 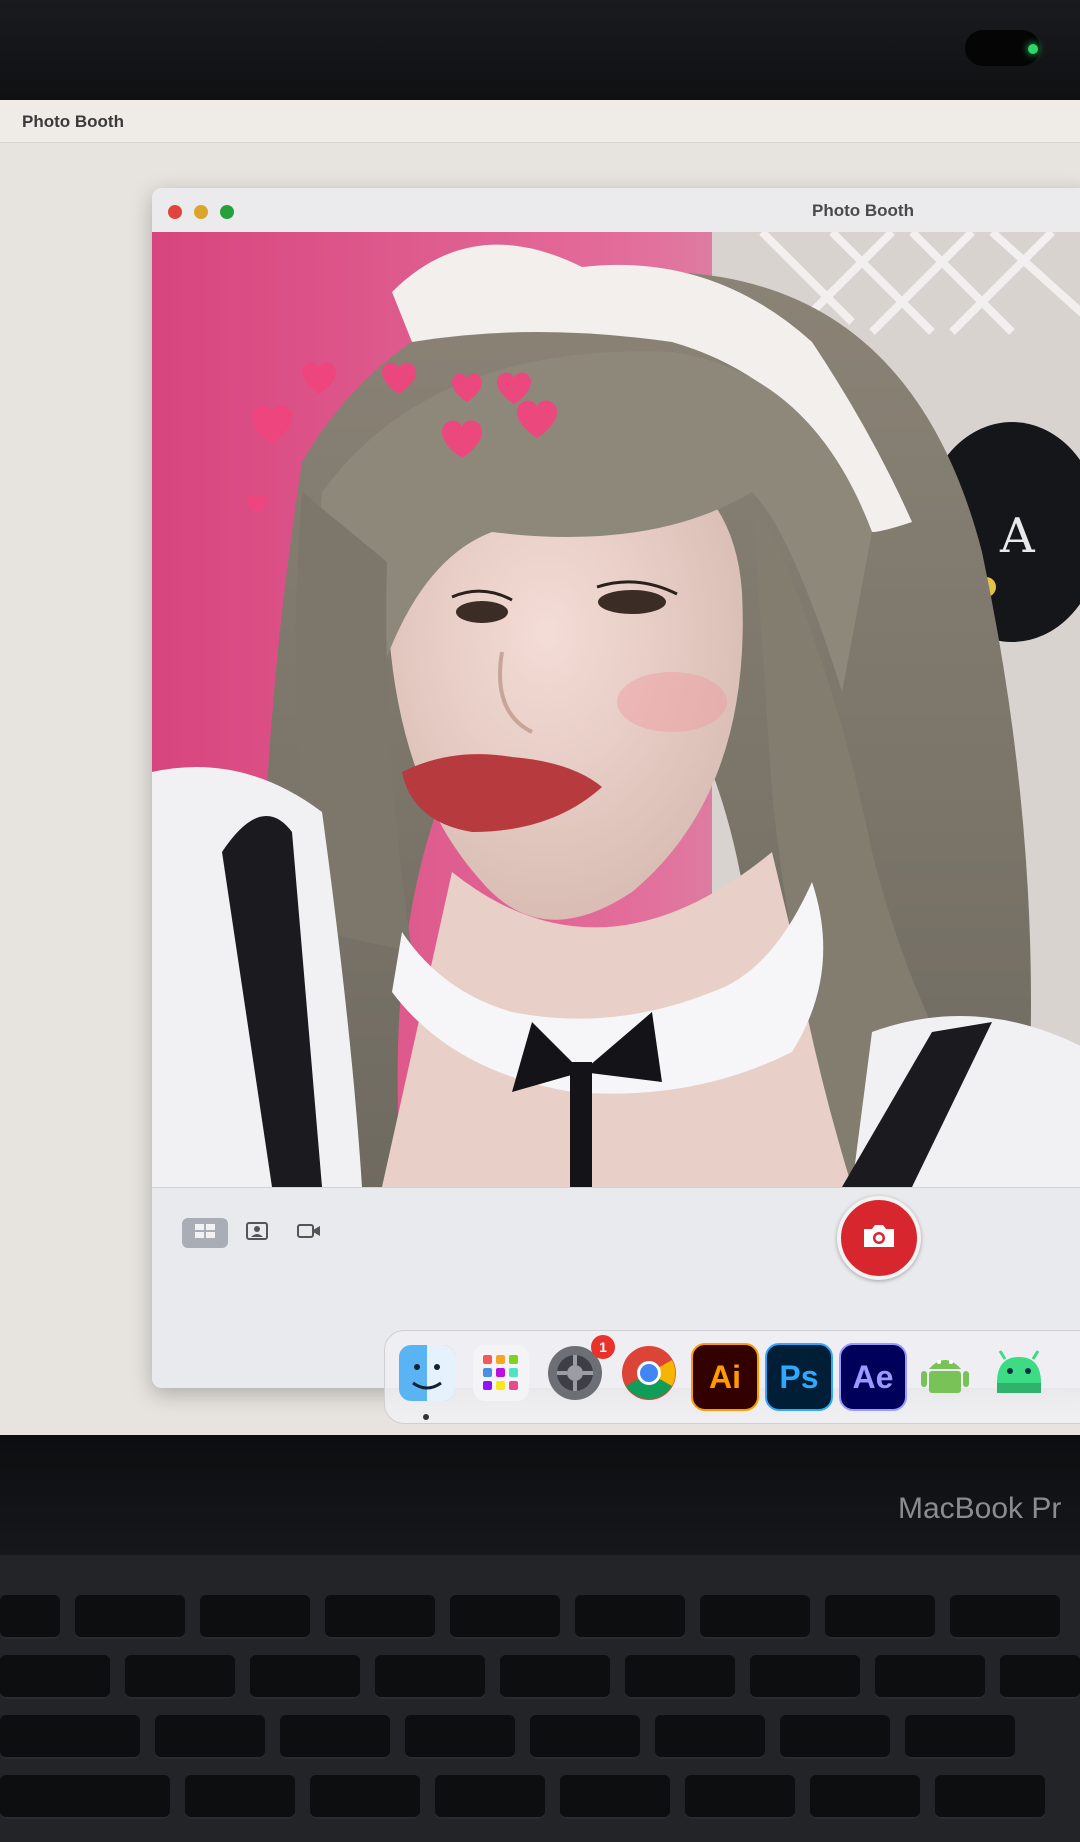 I want to click on grid-icon, so click(x=205, y=1233).